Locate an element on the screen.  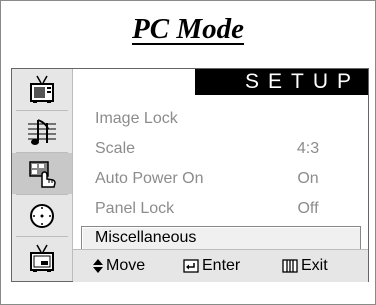
picture-icon is located at coordinates (42, 89).